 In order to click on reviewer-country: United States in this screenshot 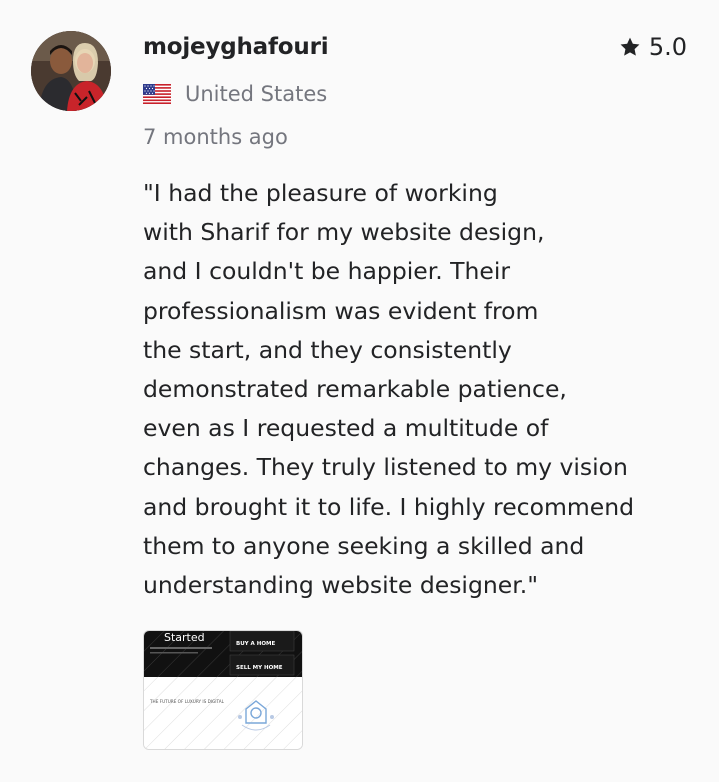, I will do `click(235, 94)`.